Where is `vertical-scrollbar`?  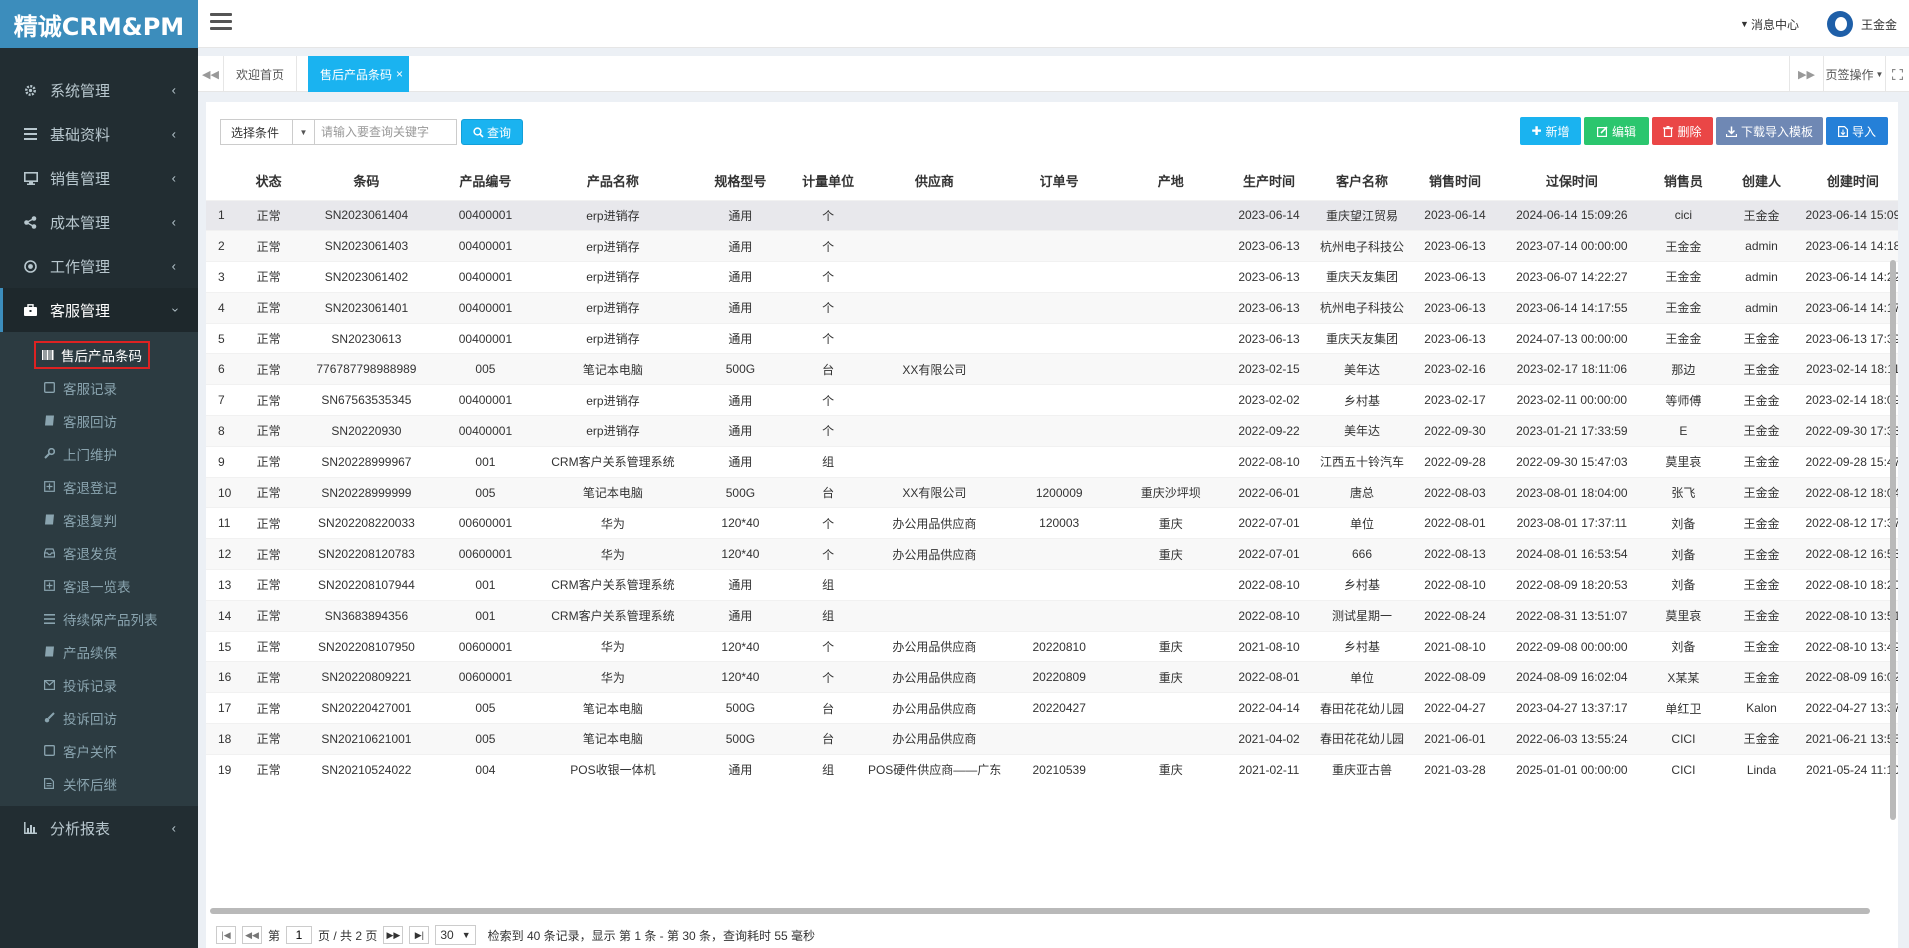
vertical-scrollbar is located at coordinates (1893, 540).